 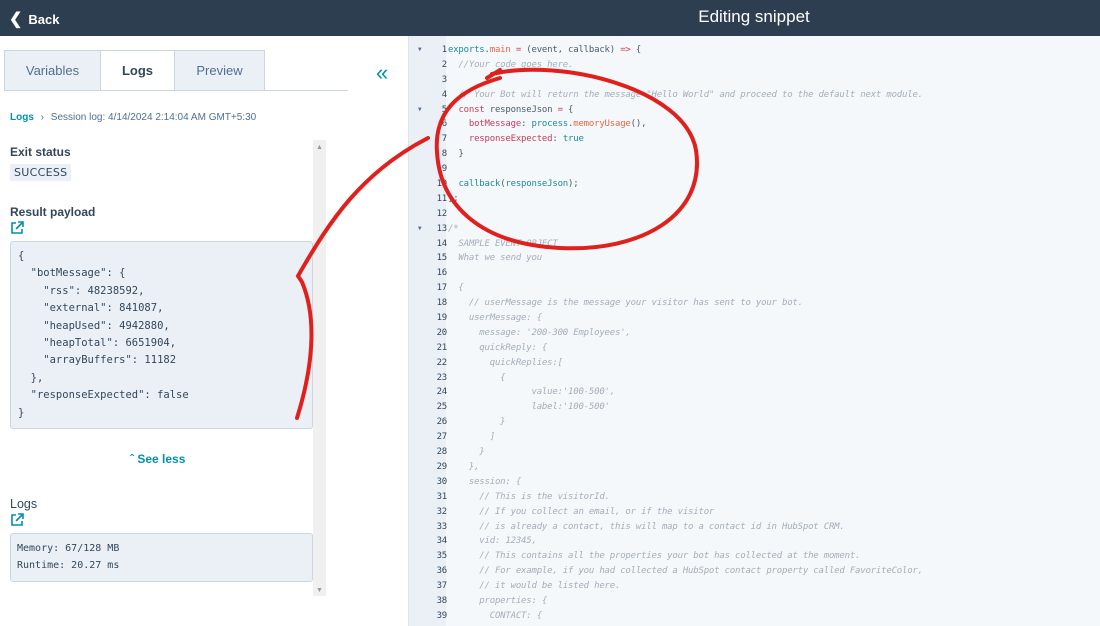 I want to click on code-token: botMessage, so click(x=495, y=124).